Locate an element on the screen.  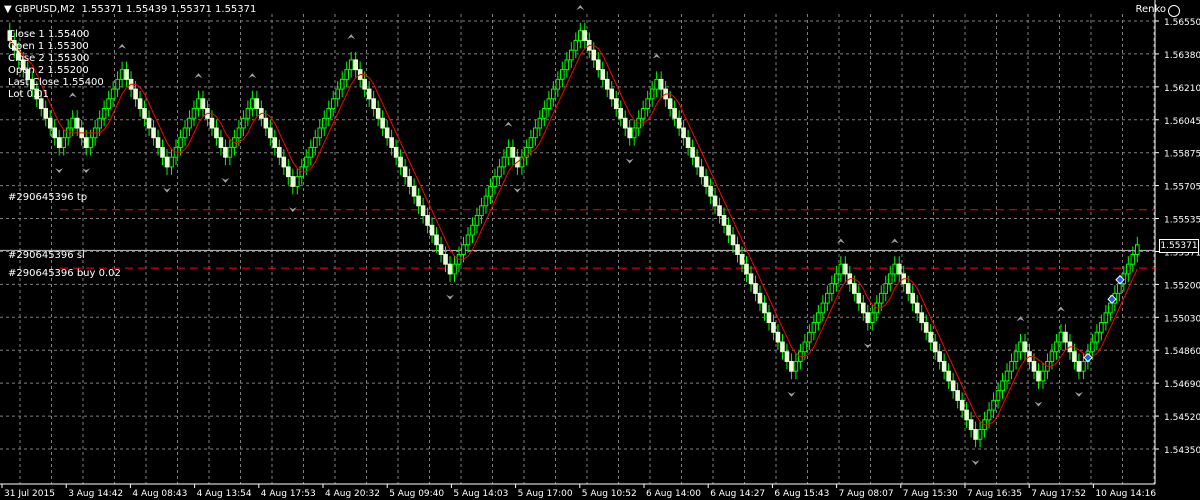
order-tp-label: #290645396 tp is located at coordinates (48, 197).